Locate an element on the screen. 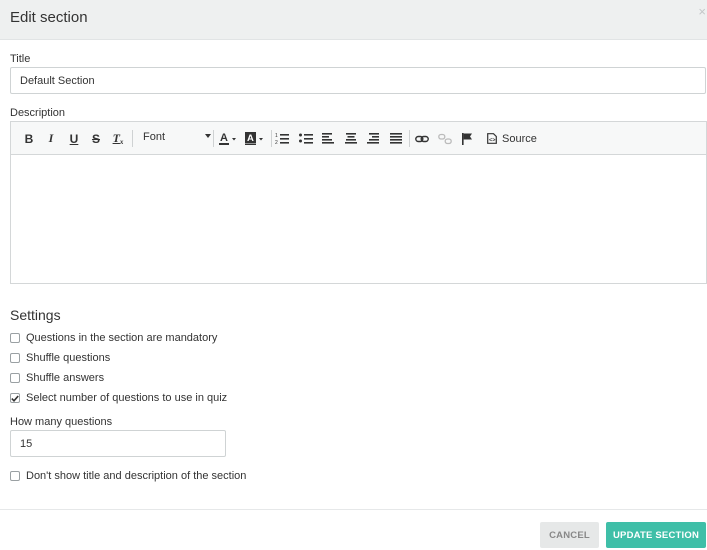 Image resolution: width=707 pixels, height=550 pixels. align-right-icon is located at coordinates (373, 138).